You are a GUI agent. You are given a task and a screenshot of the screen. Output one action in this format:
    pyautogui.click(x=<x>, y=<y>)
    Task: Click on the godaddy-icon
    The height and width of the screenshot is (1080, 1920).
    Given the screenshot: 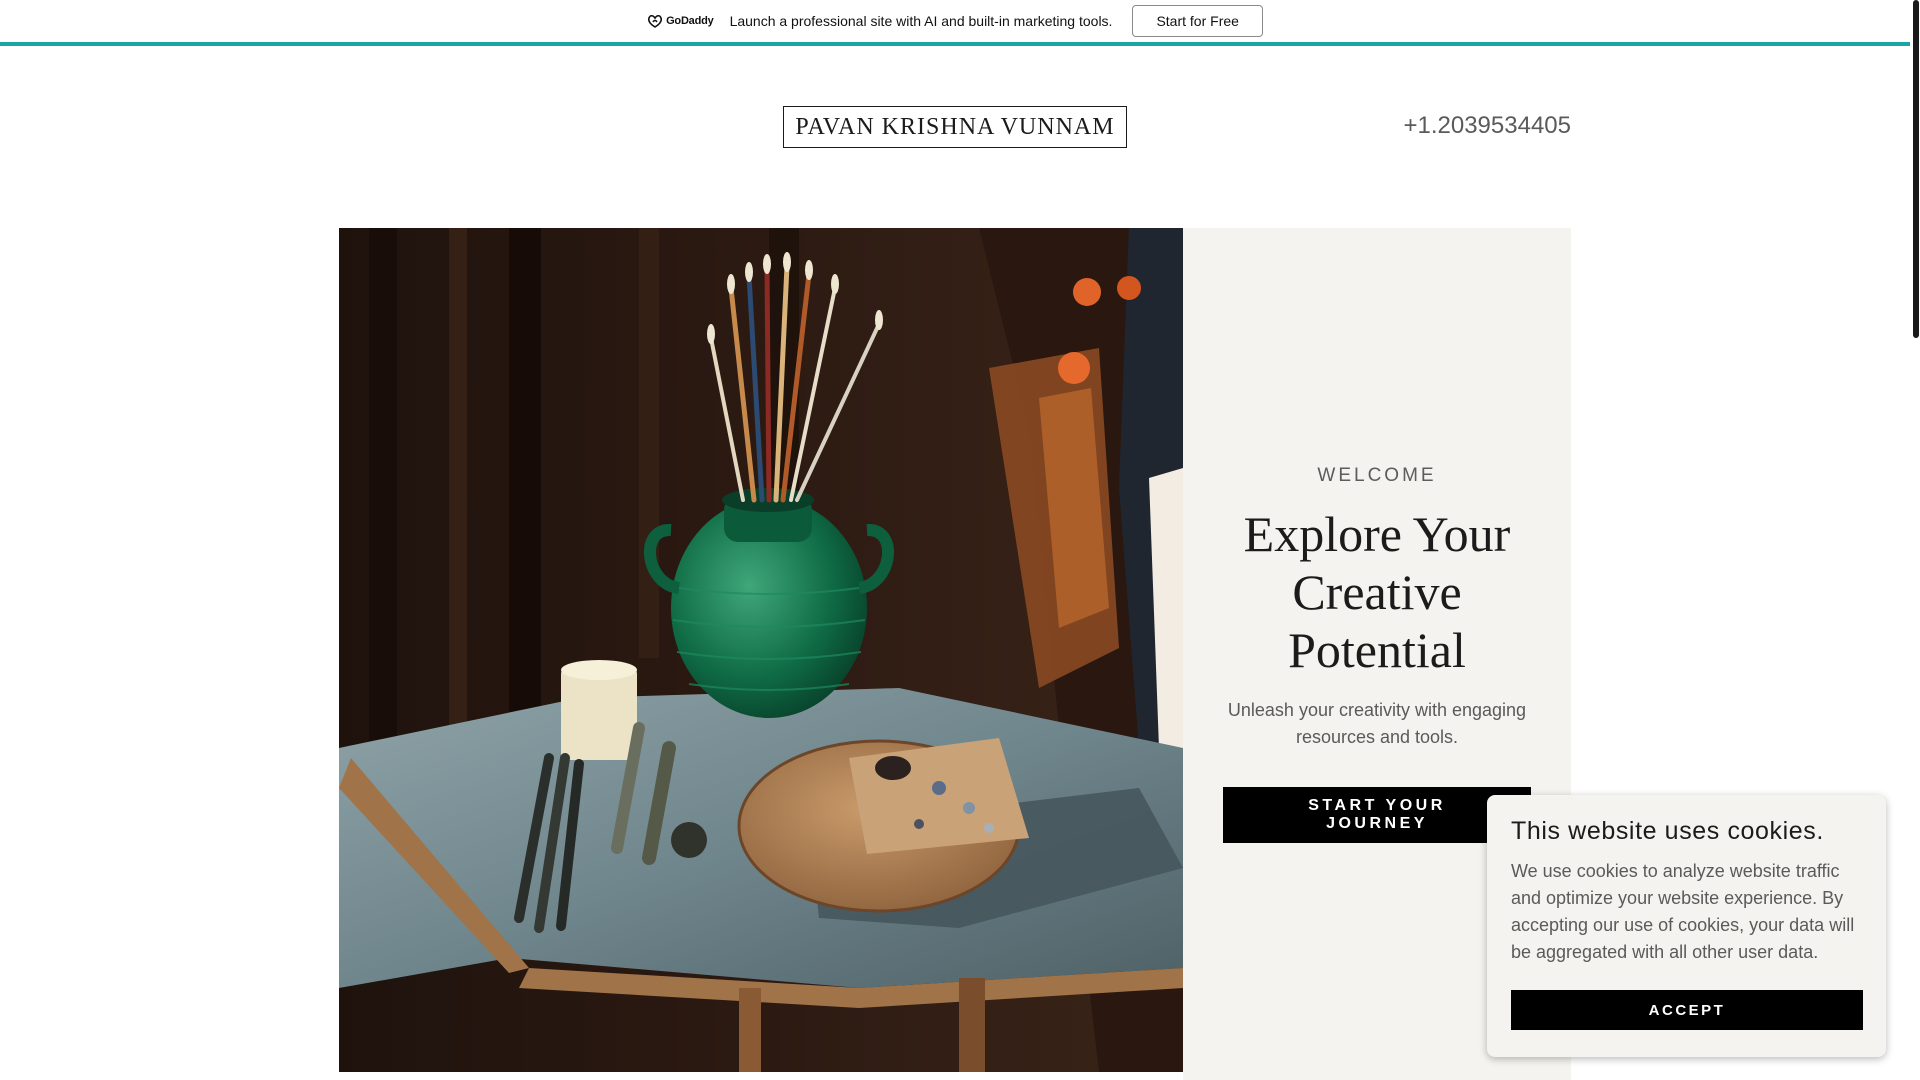 What is the action you would take?
    pyautogui.click(x=655, y=21)
    